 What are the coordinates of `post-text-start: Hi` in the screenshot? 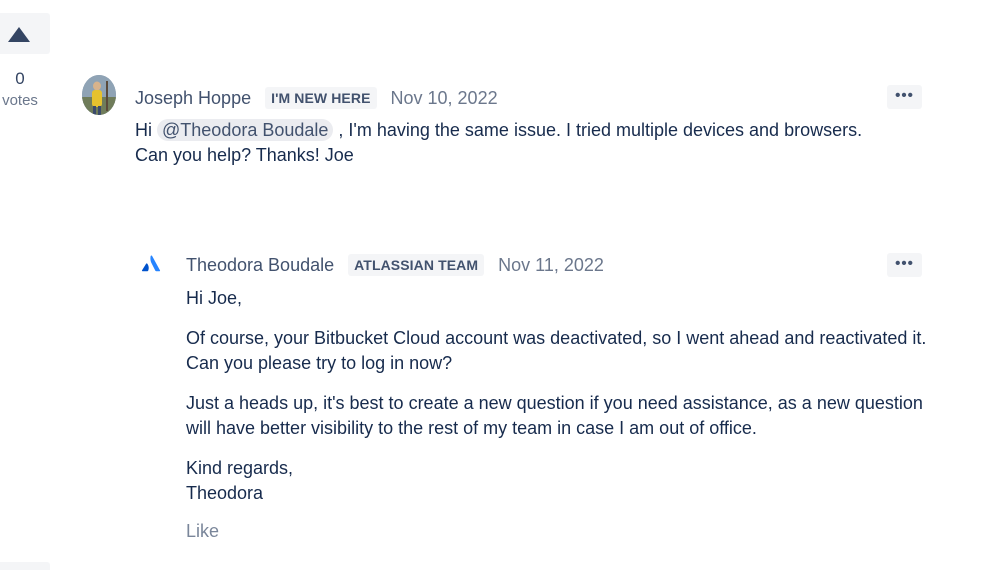 It's located at (143, 130).